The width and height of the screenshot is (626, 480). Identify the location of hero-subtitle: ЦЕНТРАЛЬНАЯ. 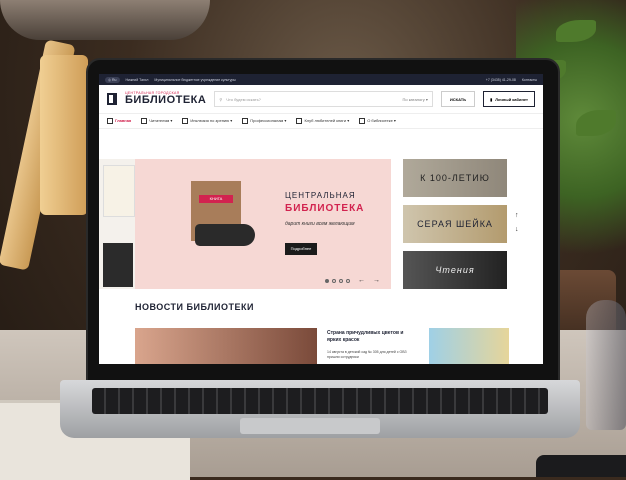
(320, 195).